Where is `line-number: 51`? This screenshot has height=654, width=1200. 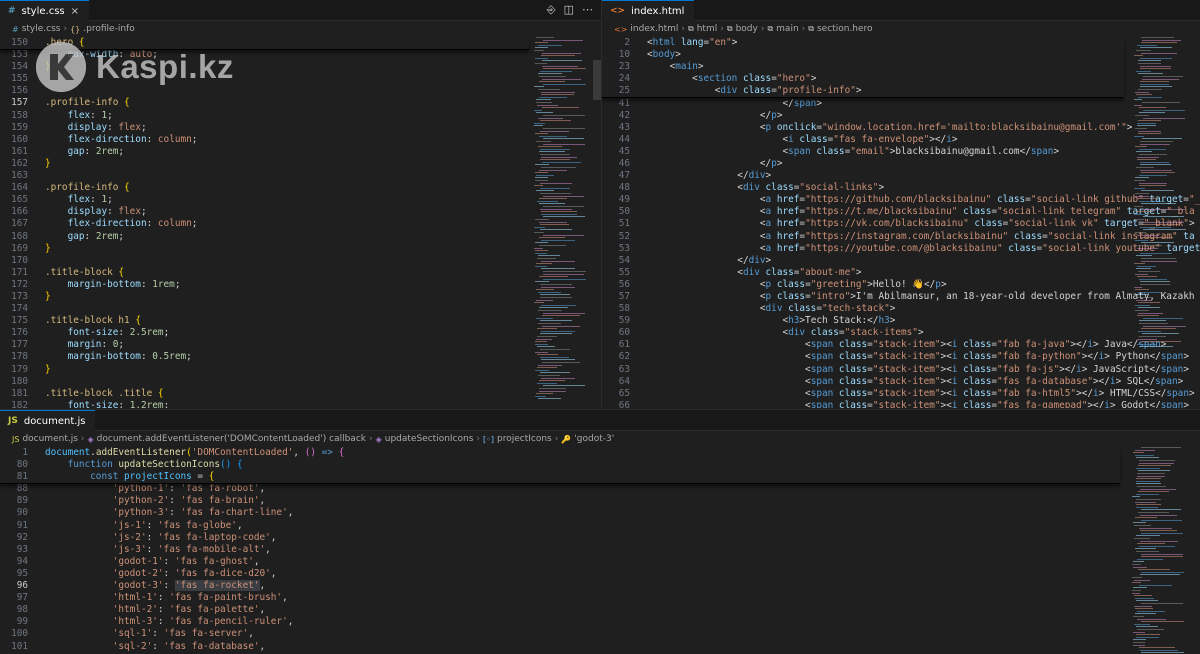 line-number: 51 is located at coordinates (616, 224).